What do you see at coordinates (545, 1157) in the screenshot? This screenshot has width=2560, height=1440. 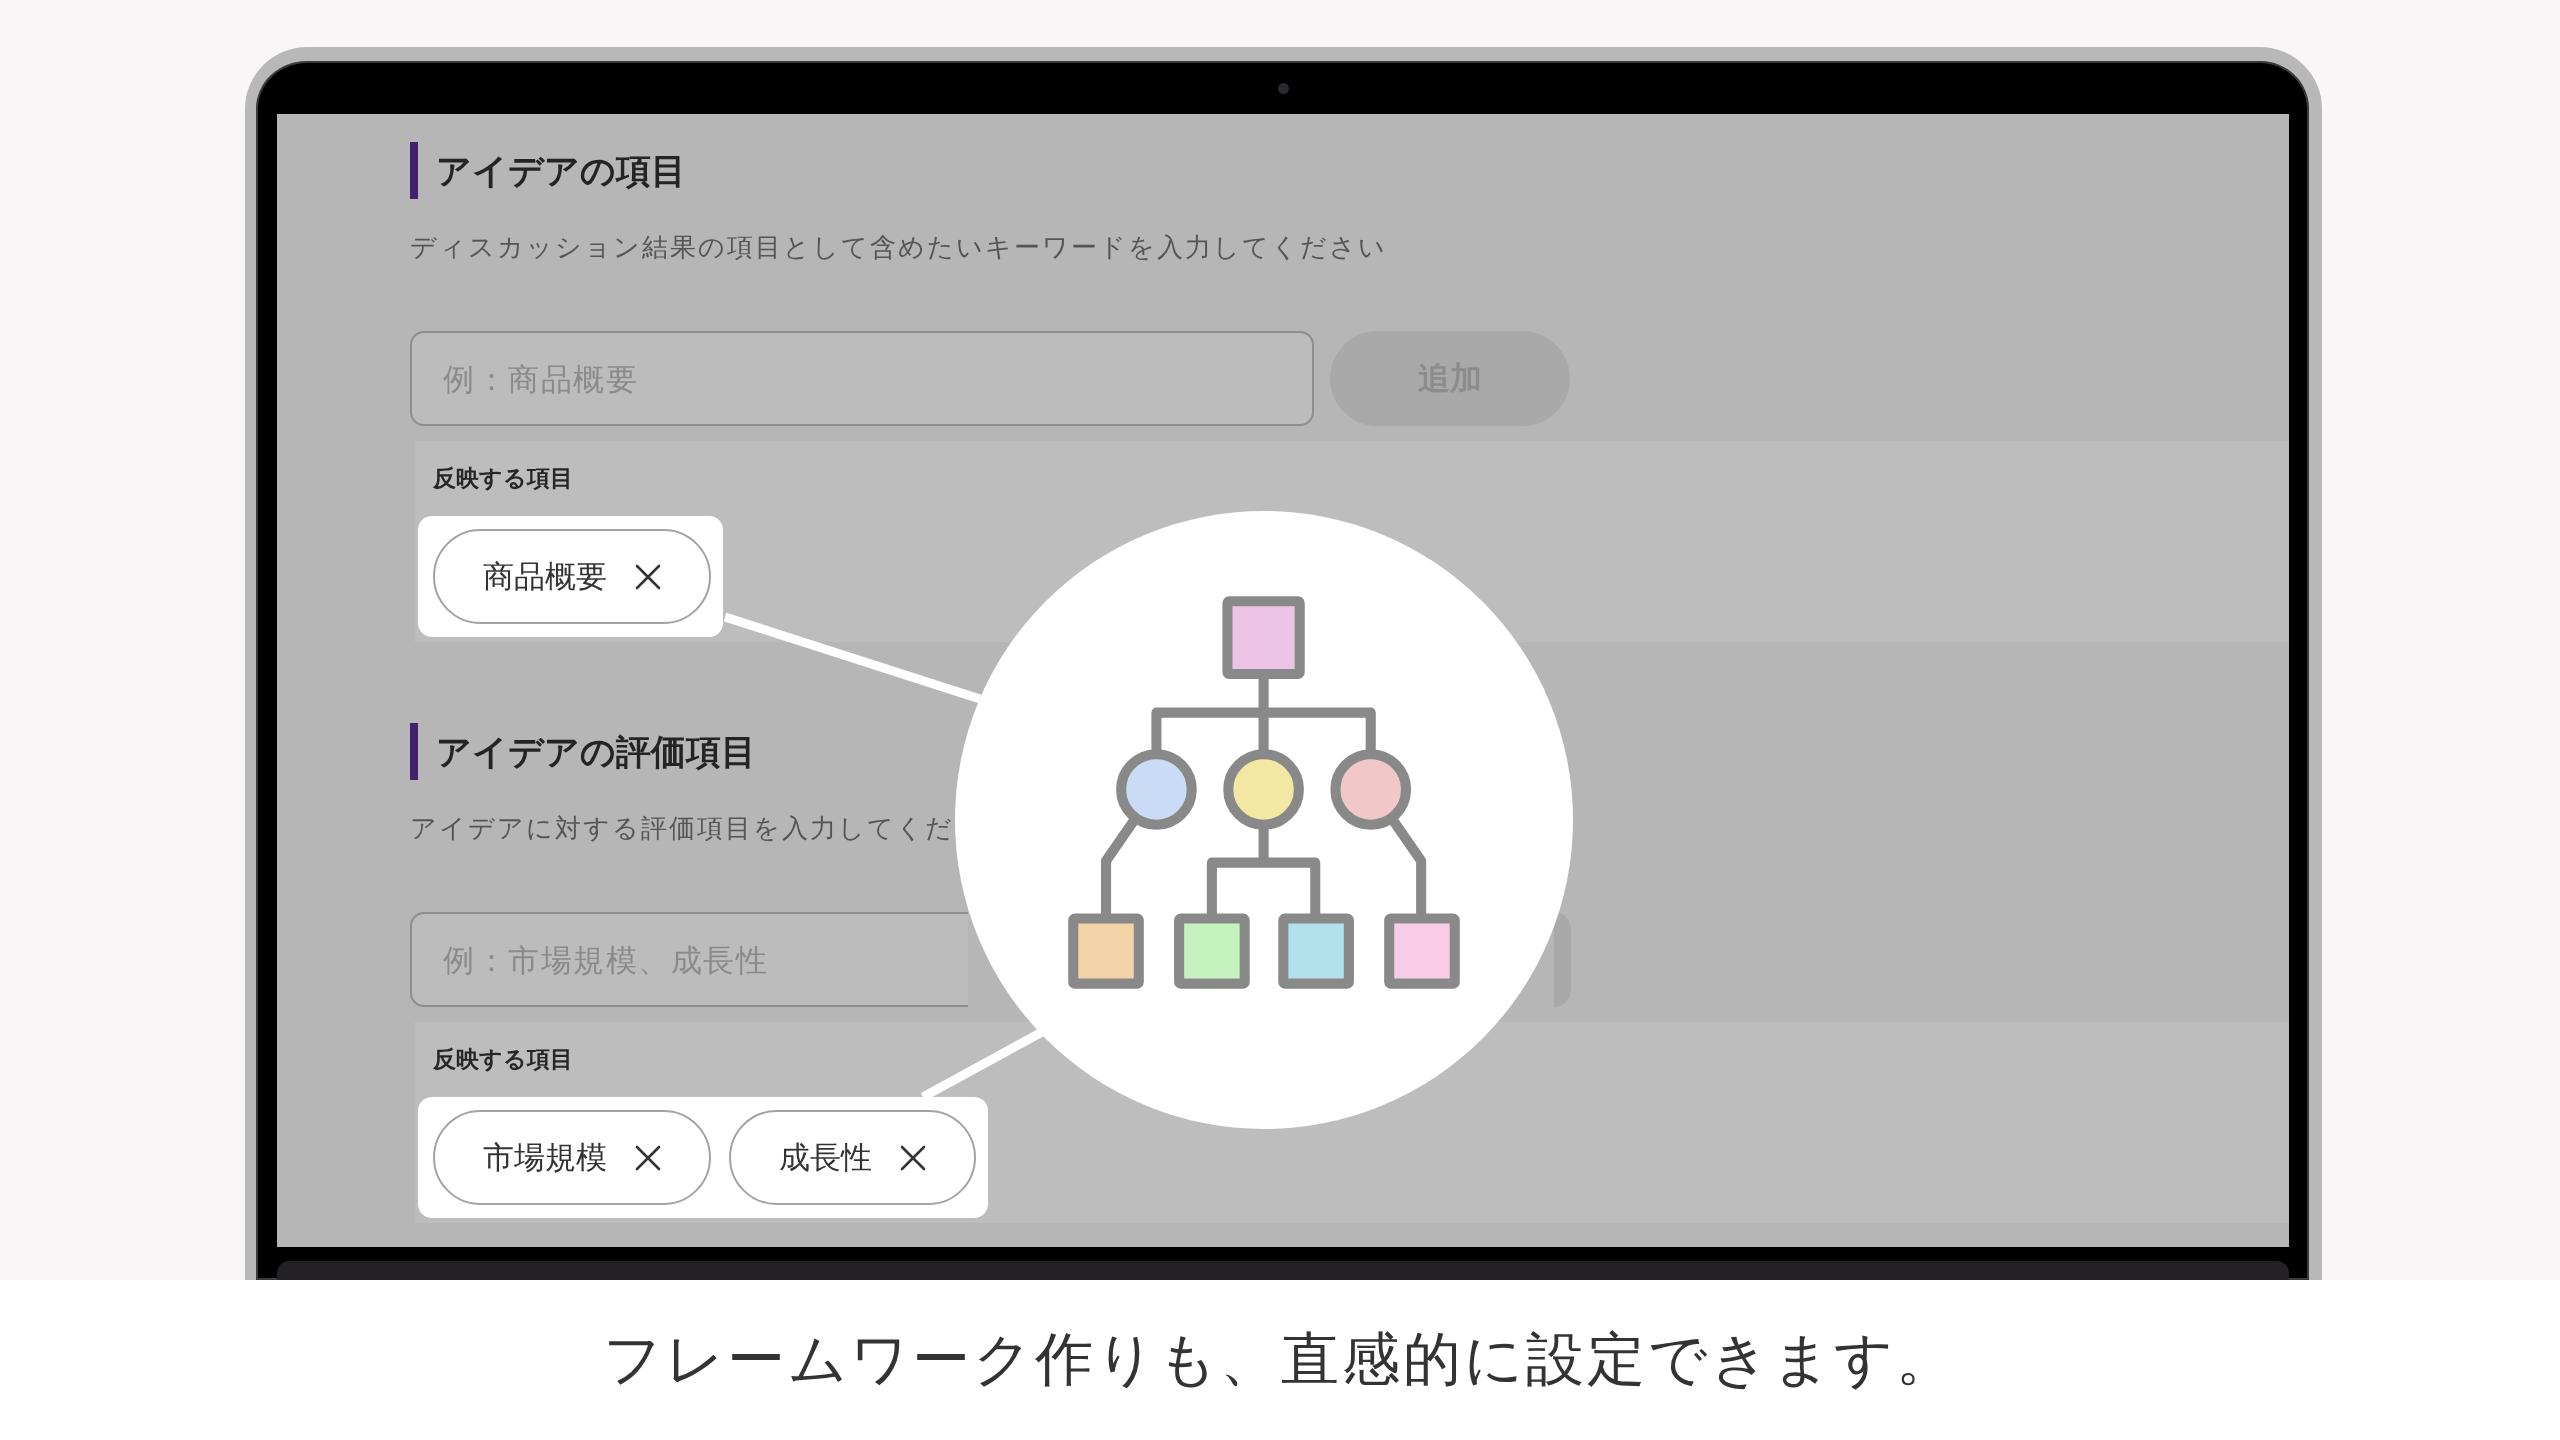 I see `chip-label: 市場規模` at bounding box center [545, 1157].